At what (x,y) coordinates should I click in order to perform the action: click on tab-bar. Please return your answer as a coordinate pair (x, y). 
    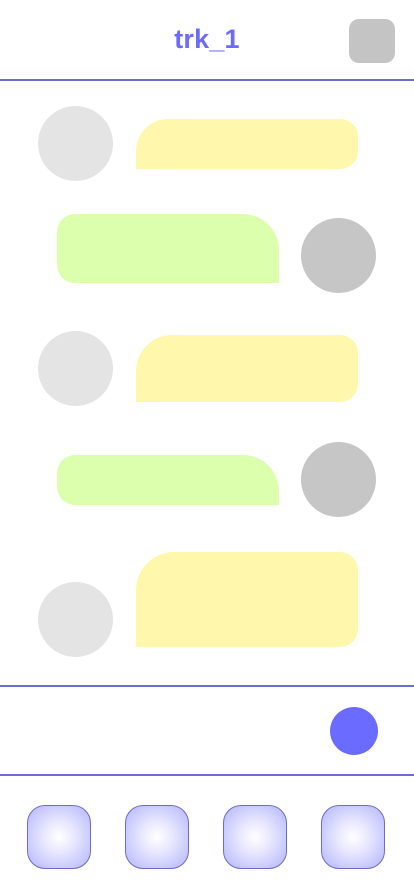
    Looking at the image, I should click on (207, 836).